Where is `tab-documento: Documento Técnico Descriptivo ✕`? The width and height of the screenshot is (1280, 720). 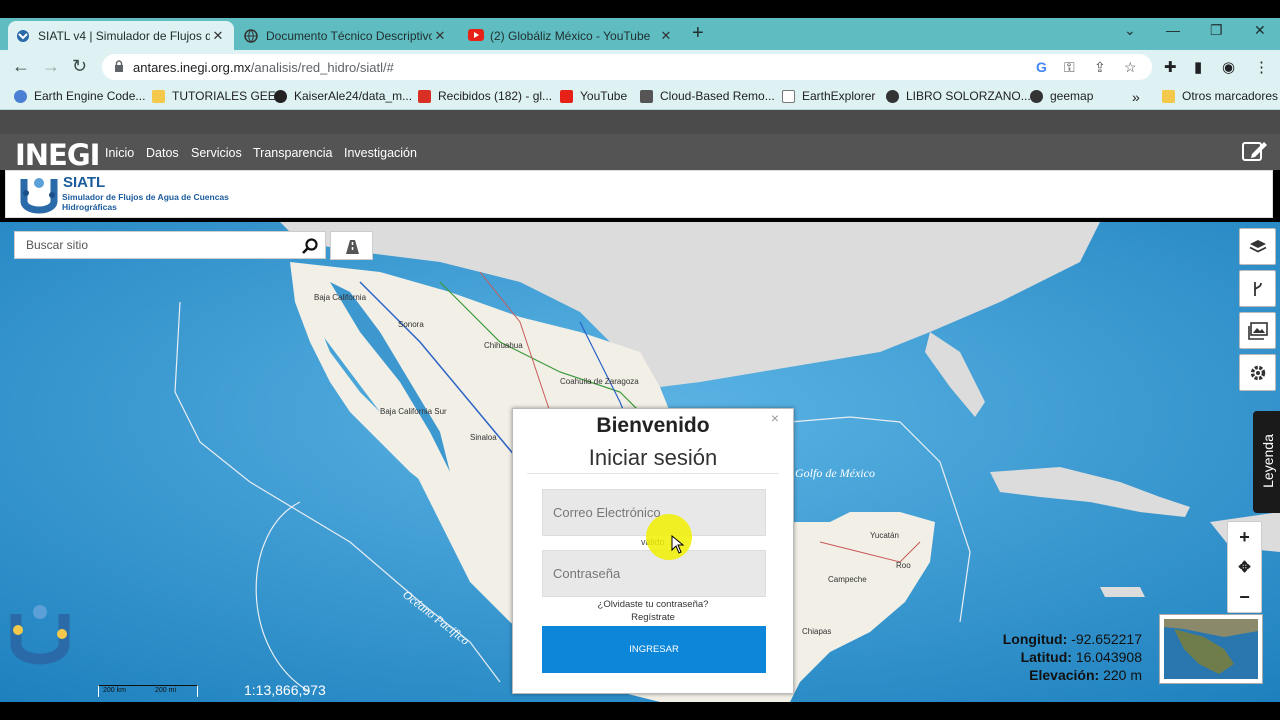 tab-documento: Documento Técnico Descriptivo ✕ is located at coordinates (346, 35).